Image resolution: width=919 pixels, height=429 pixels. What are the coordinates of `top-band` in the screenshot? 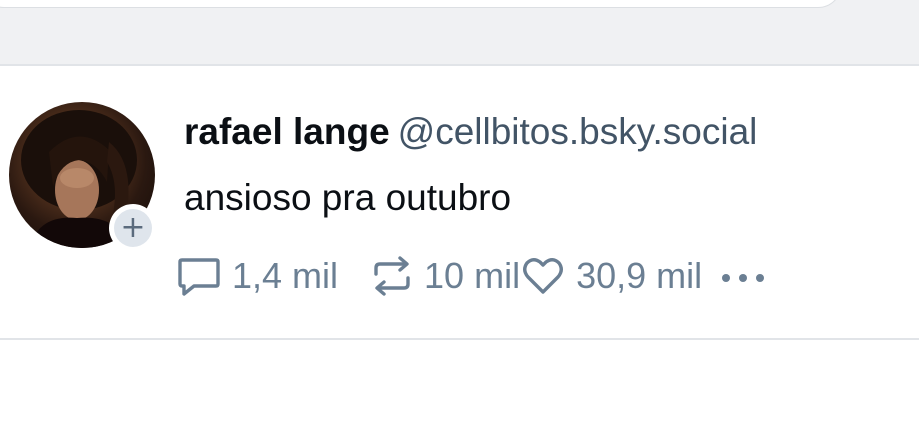 It's located at (459, 32).